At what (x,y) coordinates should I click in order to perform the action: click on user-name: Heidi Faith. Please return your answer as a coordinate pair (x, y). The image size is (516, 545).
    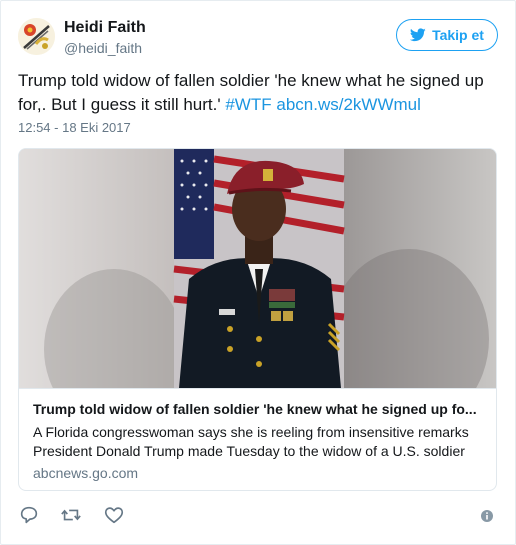
    Looking at the image, I should click on (105, 28).